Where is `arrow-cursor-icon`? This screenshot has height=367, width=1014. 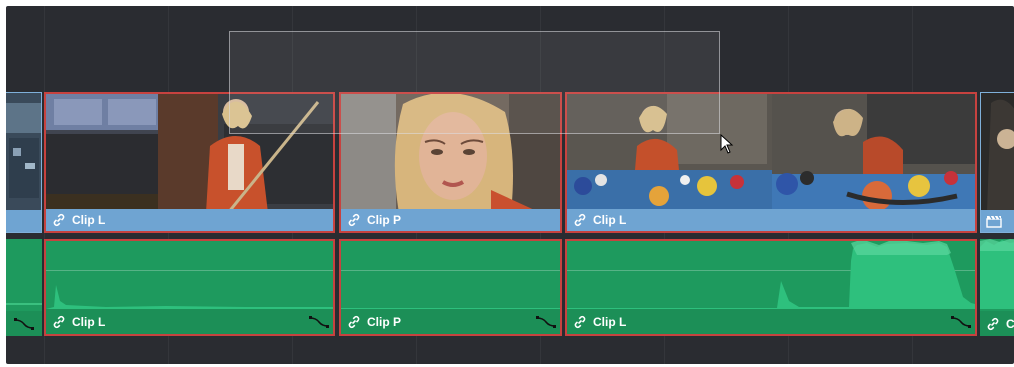 arrow-cursor-icon is located at coordinates (727, 144).